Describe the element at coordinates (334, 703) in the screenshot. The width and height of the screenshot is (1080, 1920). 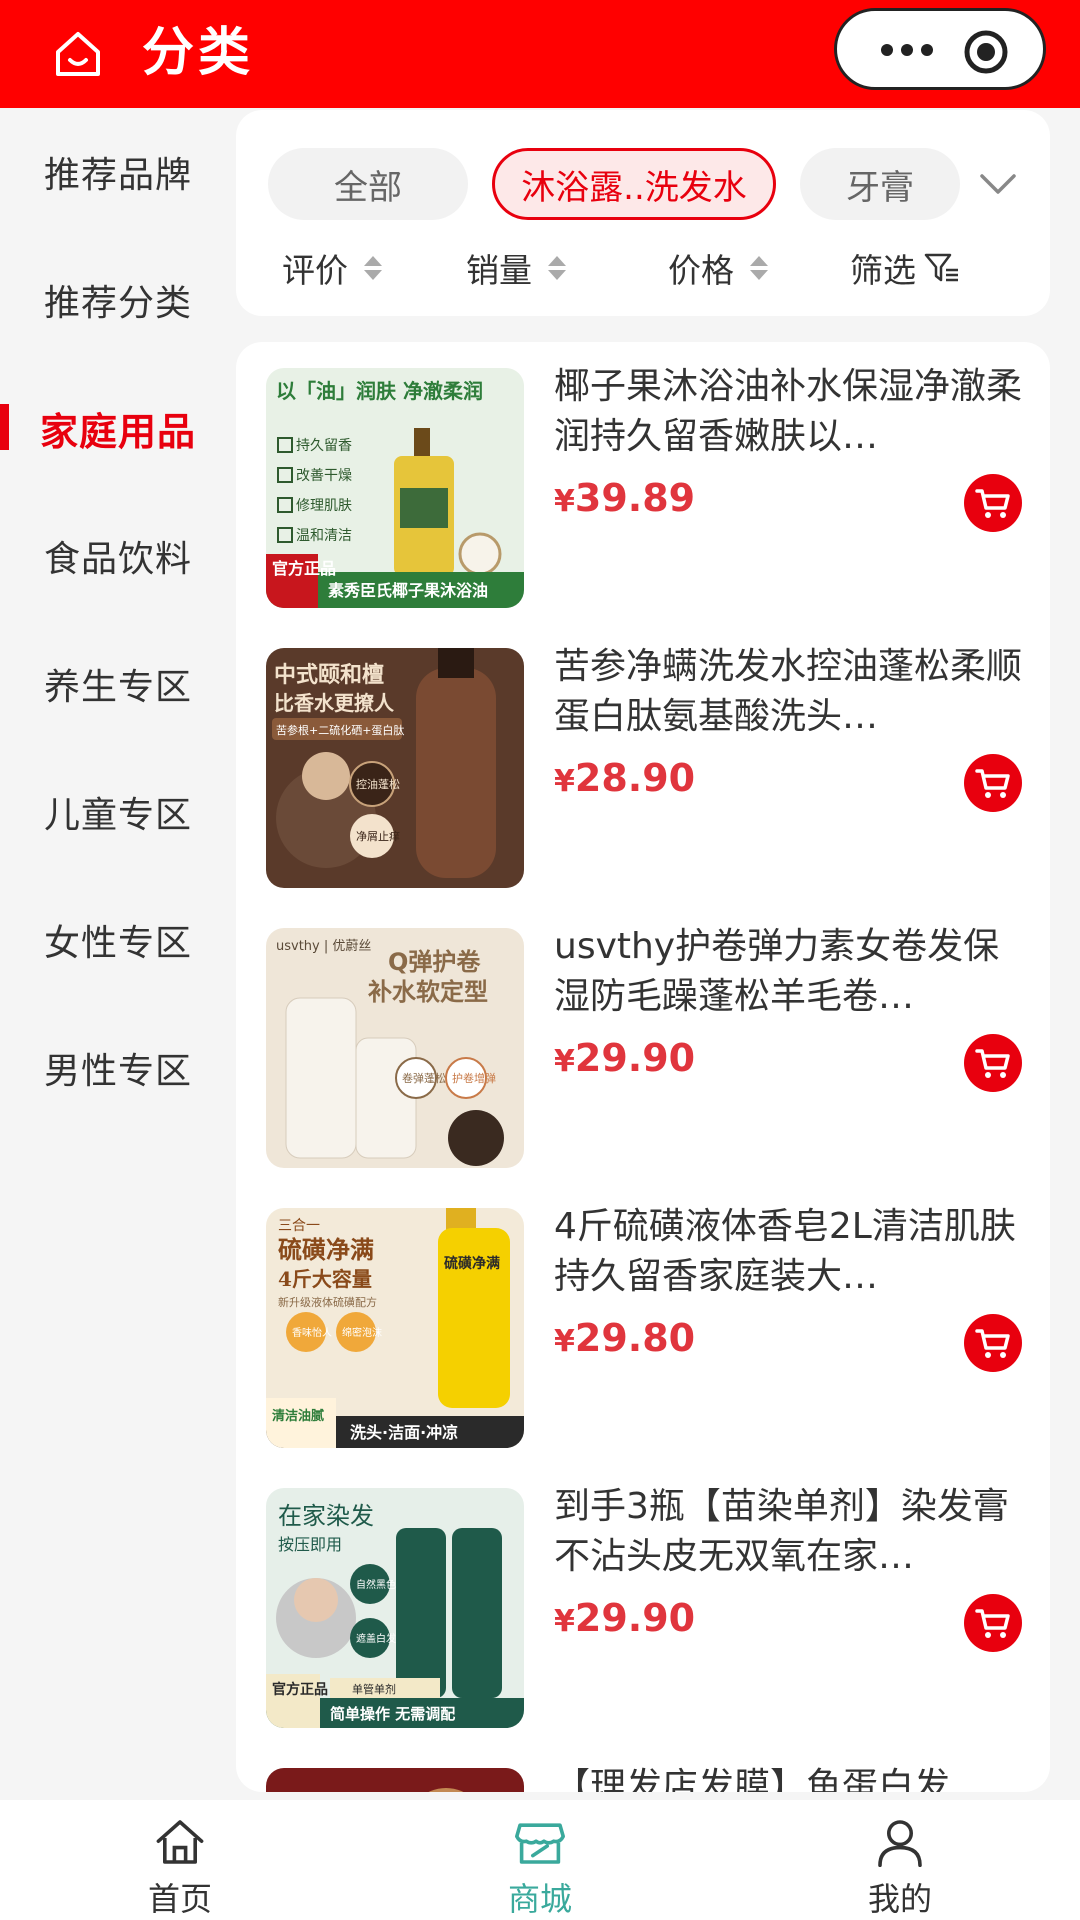
I see `thumb-sub: 比香水更撩人` at that location.